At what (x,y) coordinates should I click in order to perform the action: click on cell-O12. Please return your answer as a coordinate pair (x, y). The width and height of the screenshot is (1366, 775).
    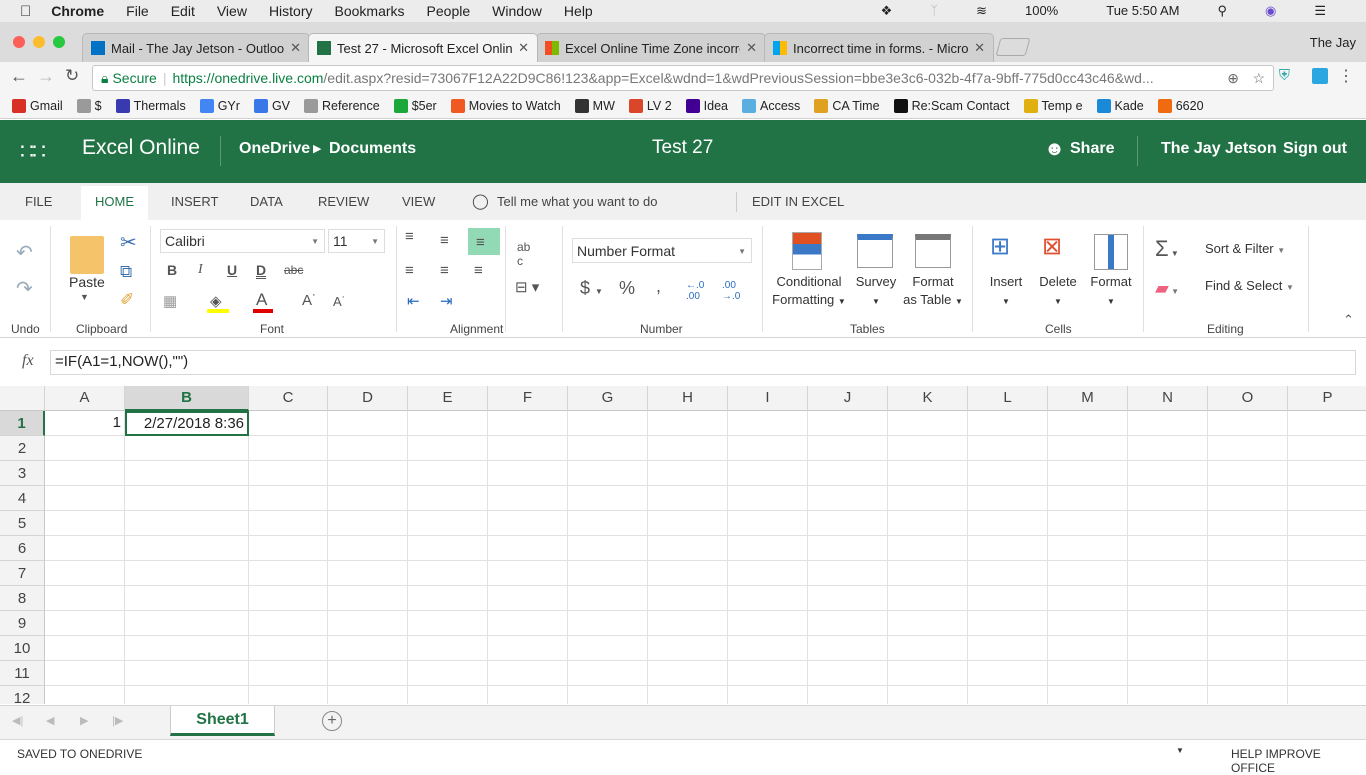
    Looking at the image, I should click on (1248, 695).